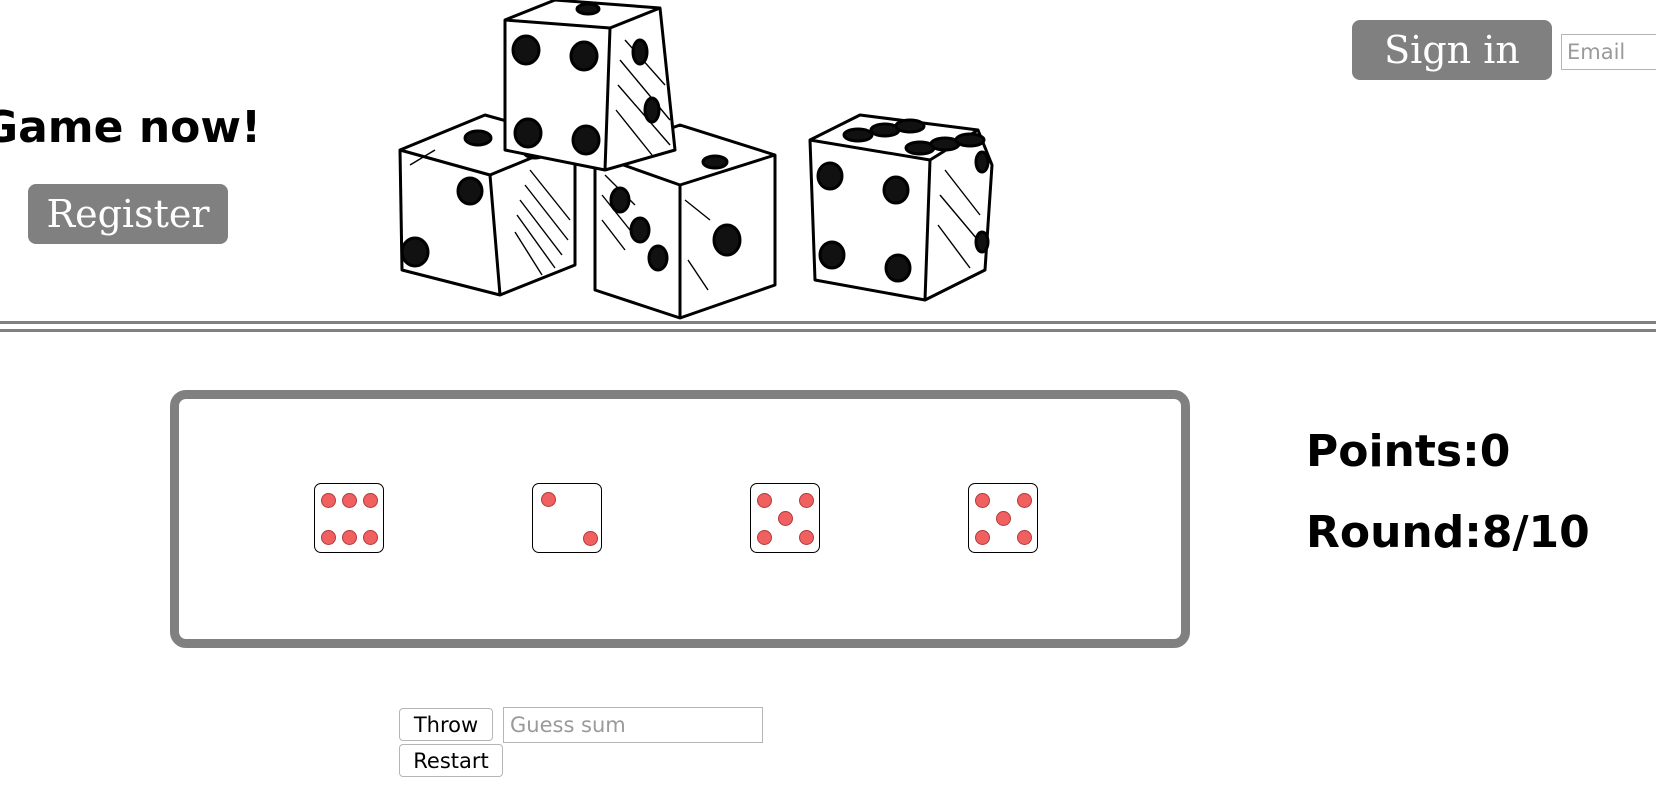 This screenshot has height=800, width=1656. Describe the element at coordinates (633, 725) in the screenshot. I see `guess-sum-input` at that location.